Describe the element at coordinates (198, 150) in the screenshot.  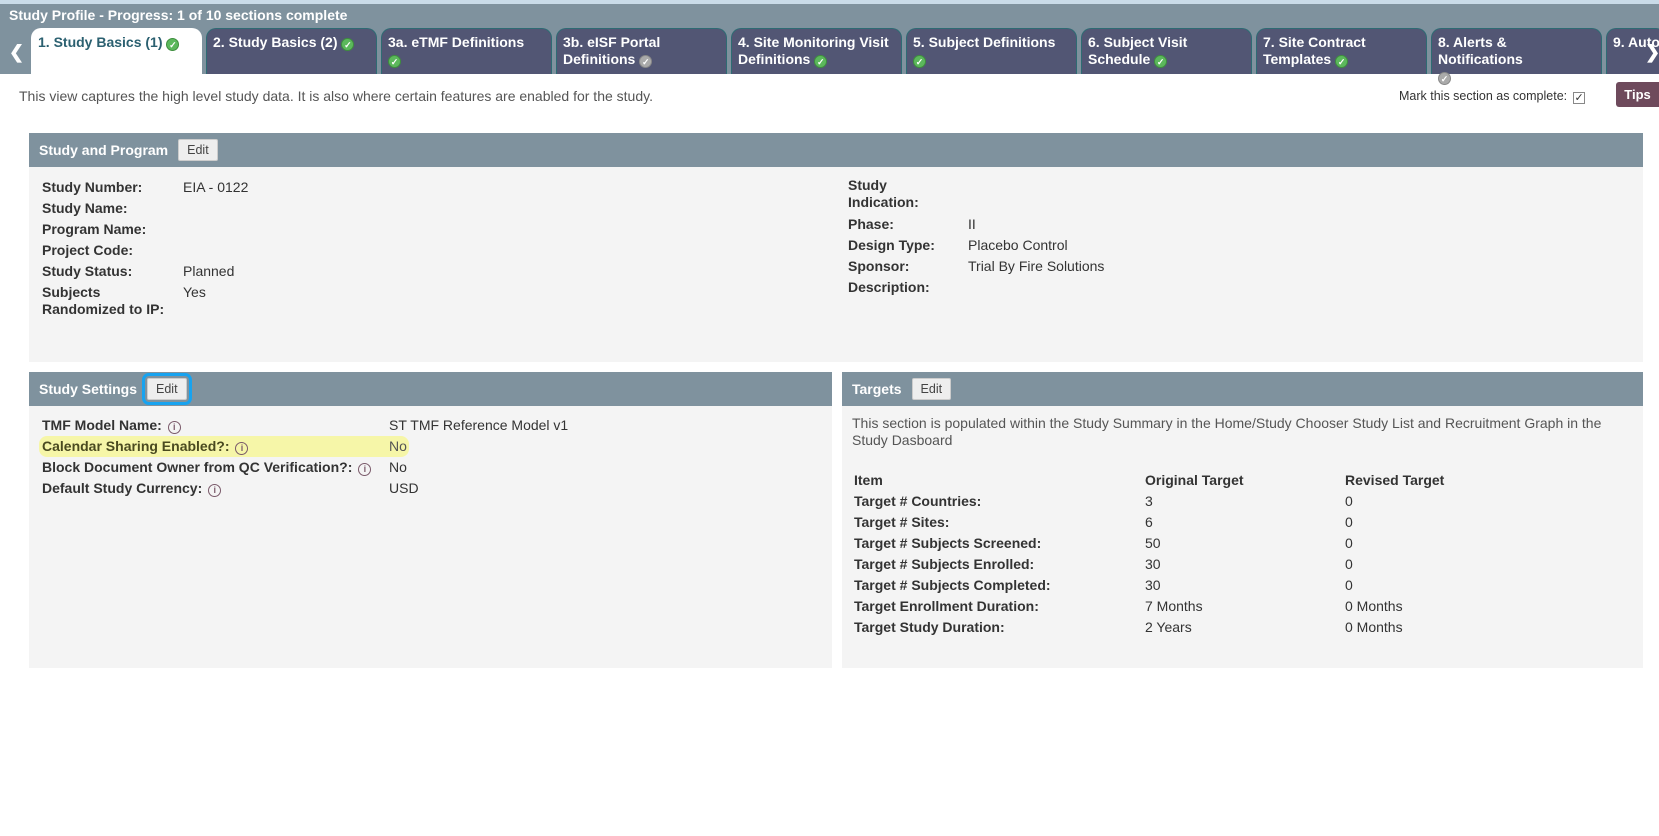
I see `edit-study-program-button: Edit` at that location.